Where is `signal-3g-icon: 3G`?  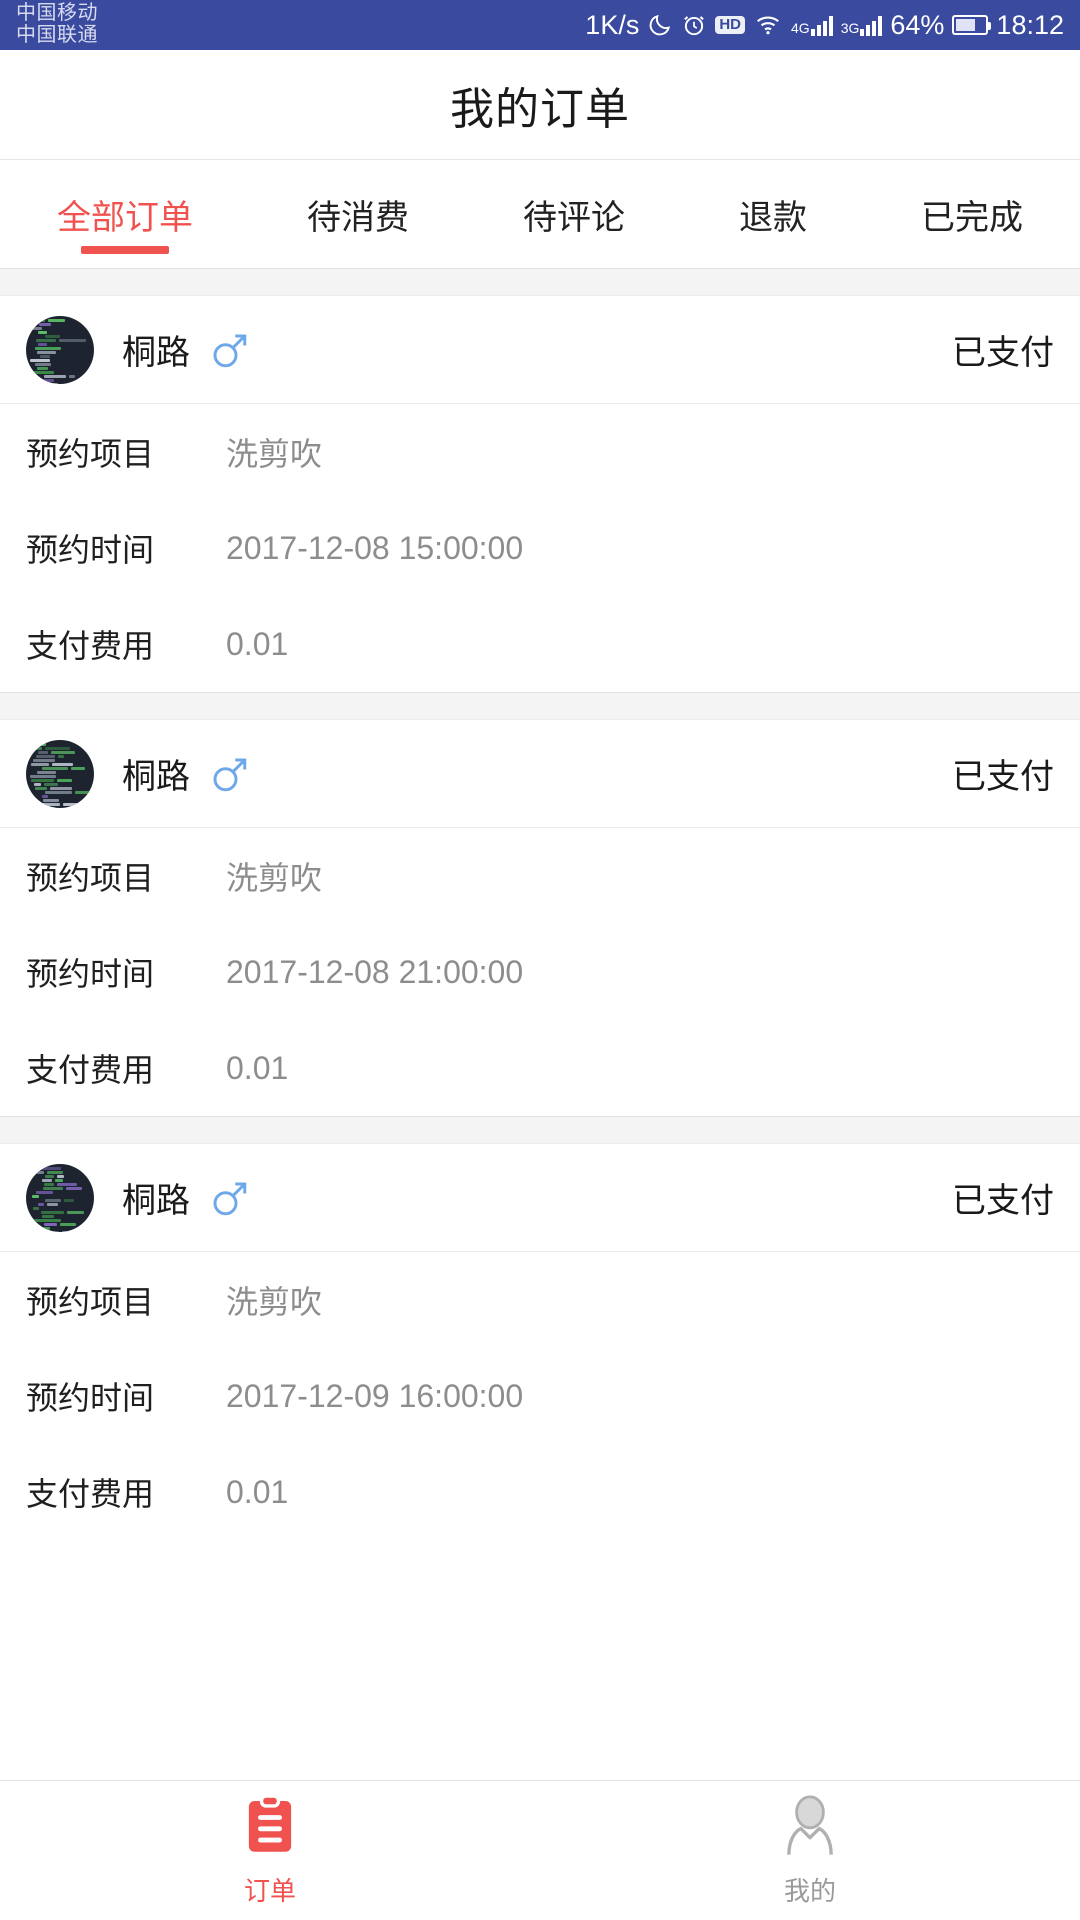
signal-3g-icon: 3G is located at coordinates (862, 25).